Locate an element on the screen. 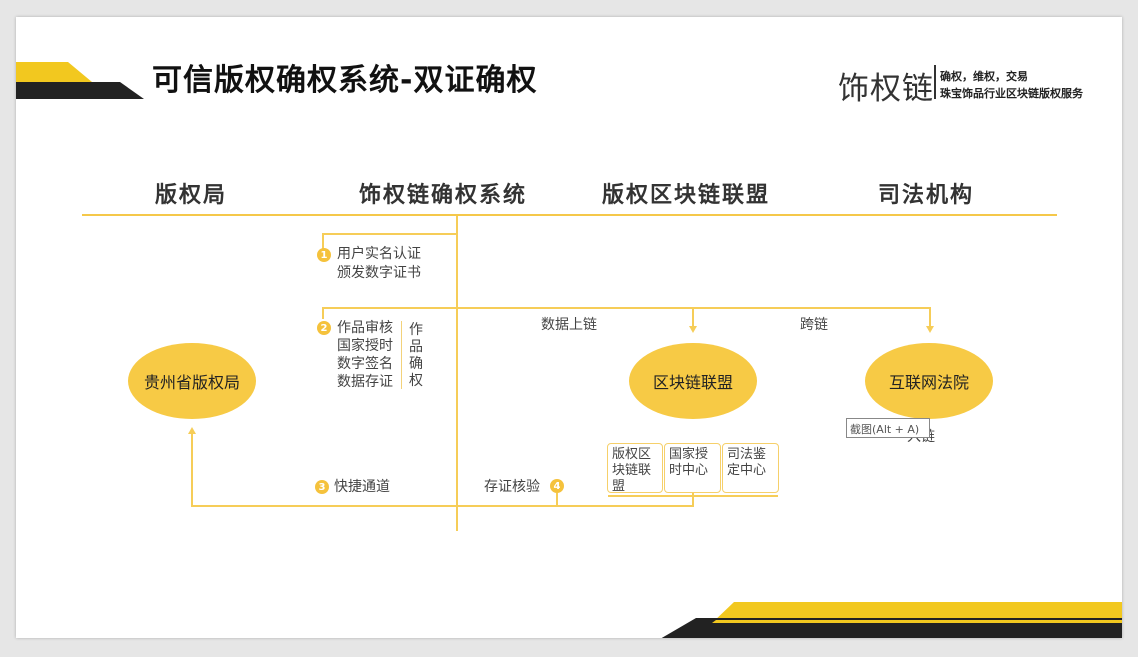  step2-vertical-label: 作品确权 is located at coordinates (416, 355).